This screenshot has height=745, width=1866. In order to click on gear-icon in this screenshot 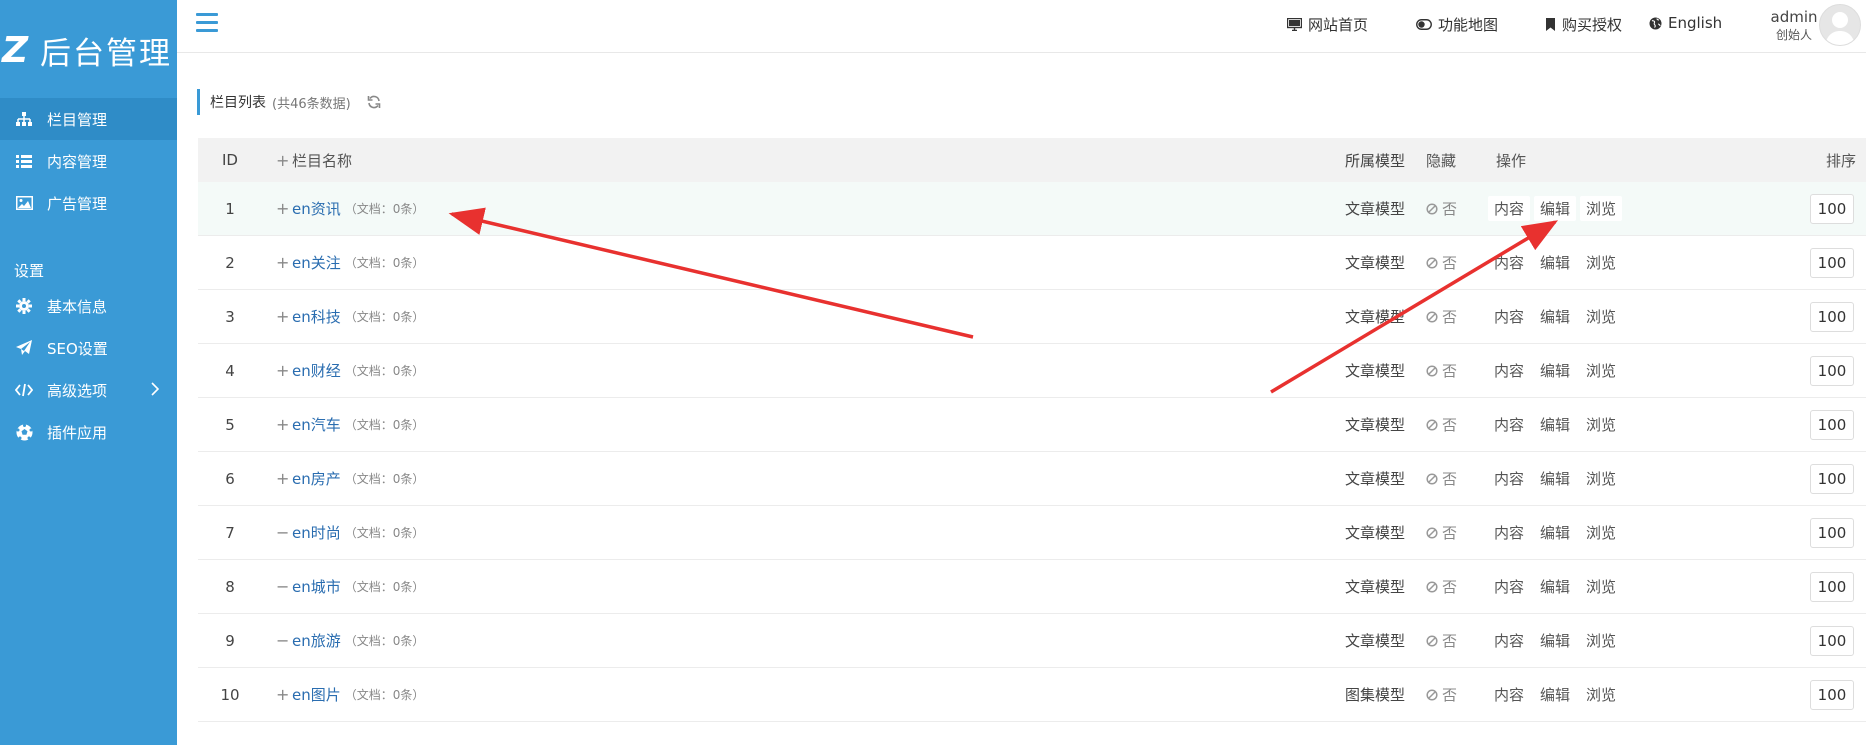, I will do `click(24, 306)`.